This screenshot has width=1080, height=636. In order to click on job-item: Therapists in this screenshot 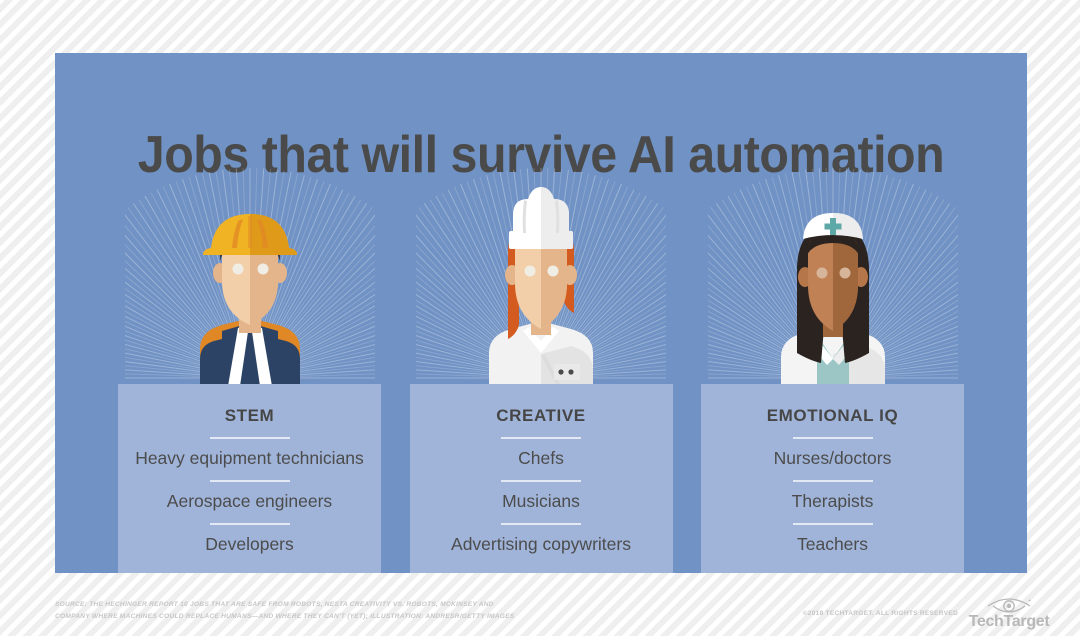, I will do `click(832, 501)`.